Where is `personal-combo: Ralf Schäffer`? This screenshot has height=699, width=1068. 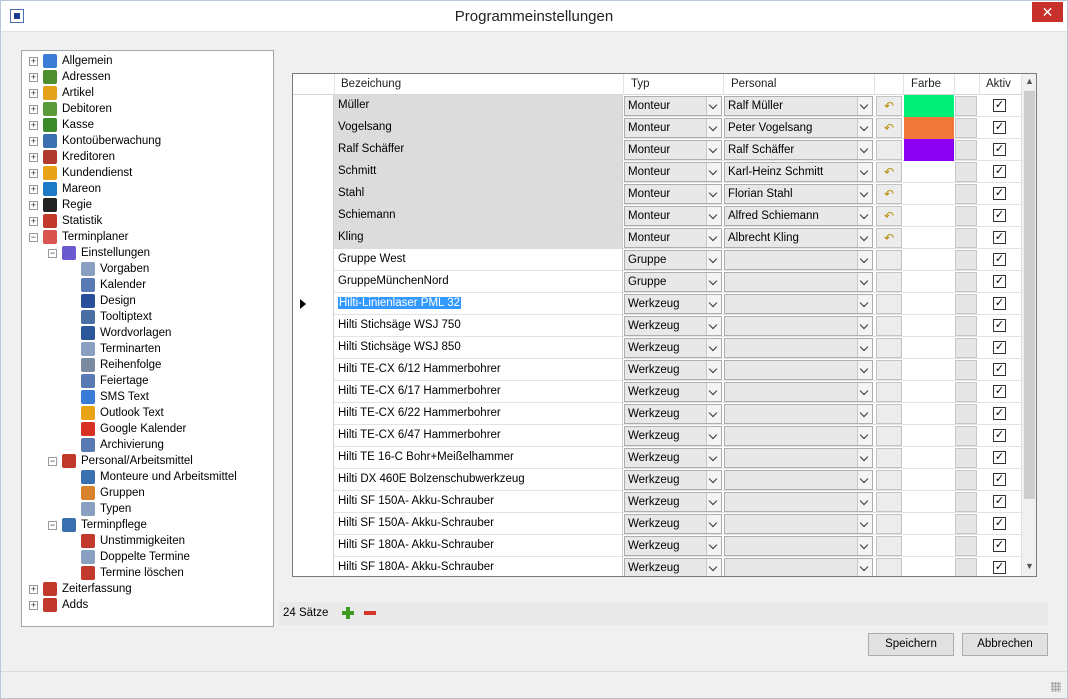 personal-combo: Ralf Schäffer is located at coordinates (798, 150).